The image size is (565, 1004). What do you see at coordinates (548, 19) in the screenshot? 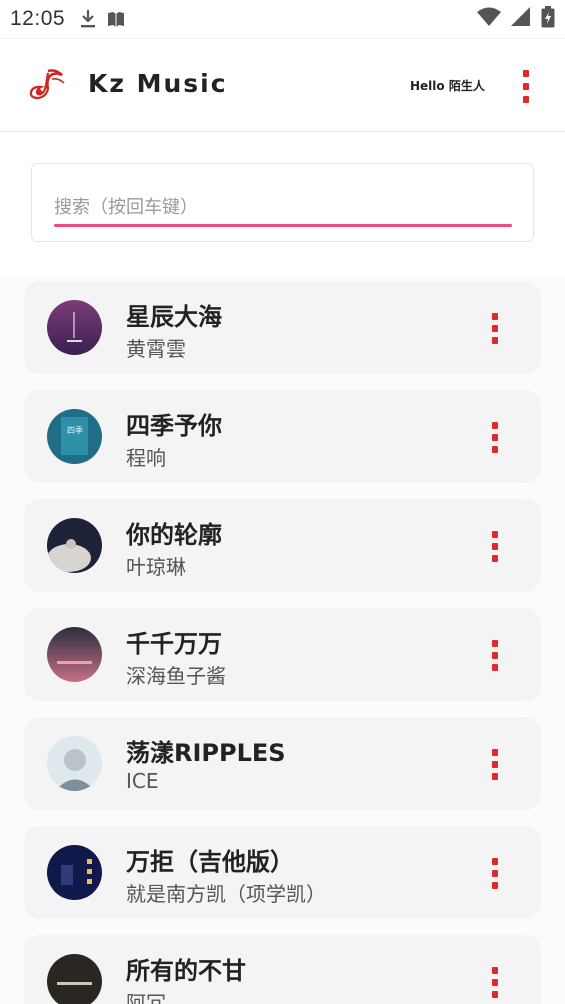
I see `battery-icon` at bounding box center [548, 19].